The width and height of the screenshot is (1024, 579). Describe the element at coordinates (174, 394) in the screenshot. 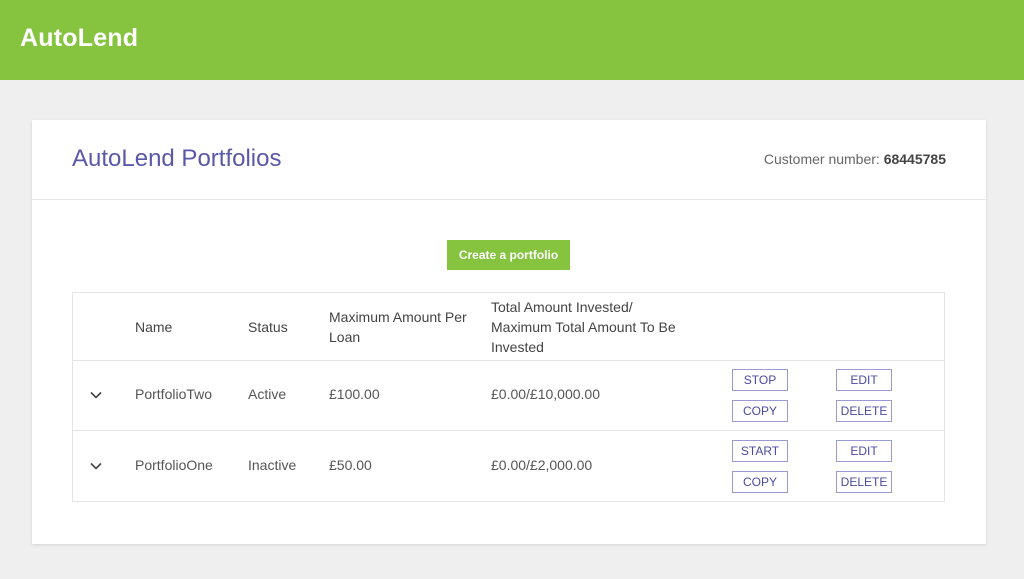

I see `portfolio-name: PortfolioTwo` at that location.